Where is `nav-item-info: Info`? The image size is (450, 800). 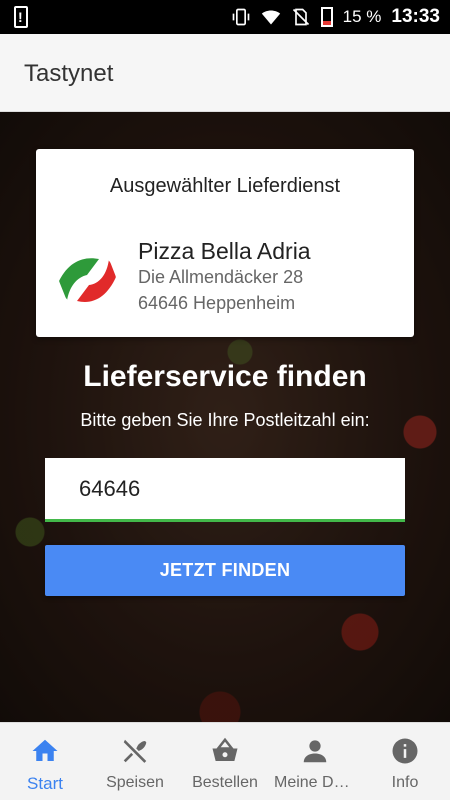
nav-item-info: Info is located at coordinates (405, 761).